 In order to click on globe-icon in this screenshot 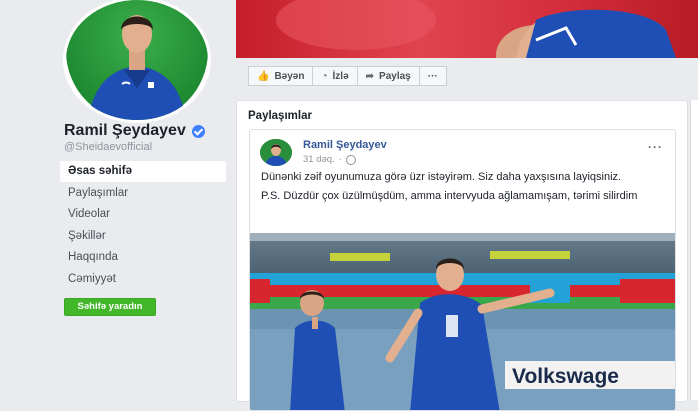, I will do `click(350, 159)`.